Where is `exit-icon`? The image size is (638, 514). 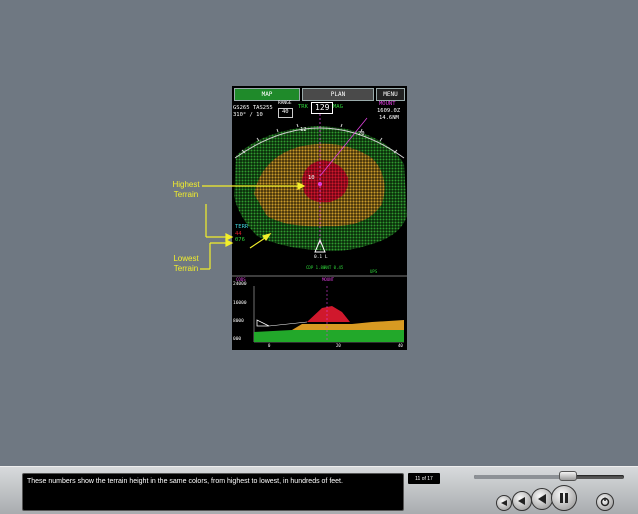 exit-icon is located at coordinates (605, 502).